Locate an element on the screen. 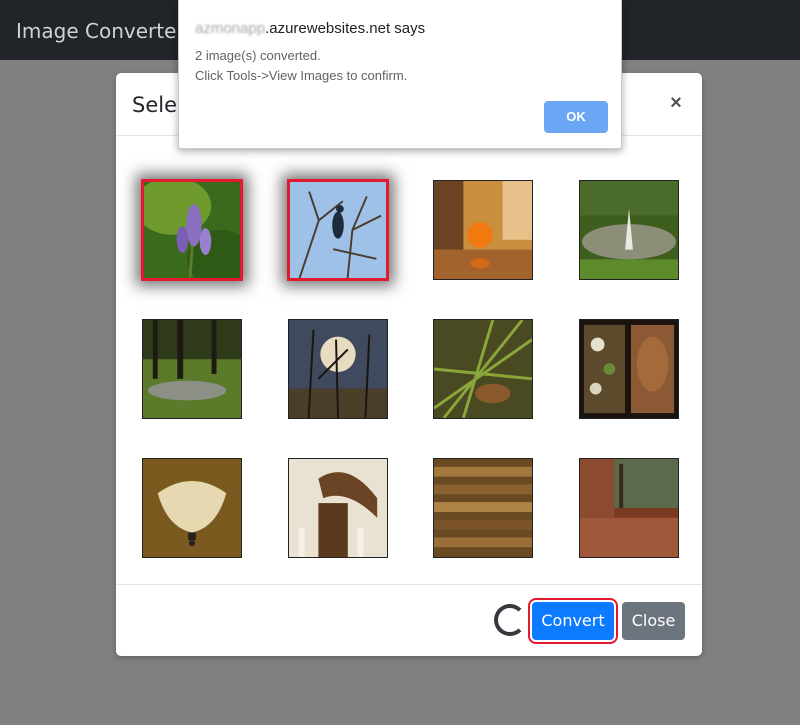 The image size is (800, 725). image-thumb-forest-pond is located at coordinates (192, 369).